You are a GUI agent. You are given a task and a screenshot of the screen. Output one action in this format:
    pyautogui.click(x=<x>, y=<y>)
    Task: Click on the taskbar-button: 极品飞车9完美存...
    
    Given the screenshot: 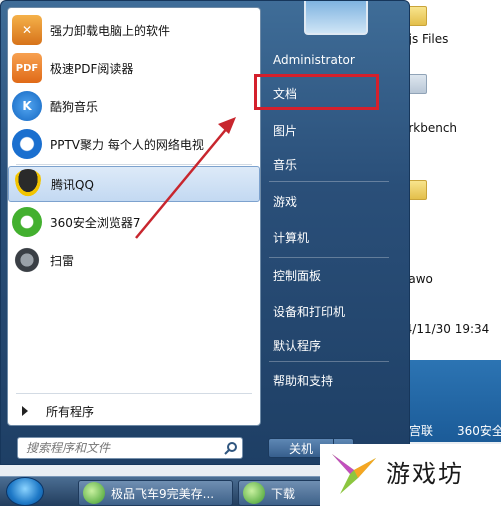 What is the action you would take?
    pyautogui.click(x=155, y=493)
    